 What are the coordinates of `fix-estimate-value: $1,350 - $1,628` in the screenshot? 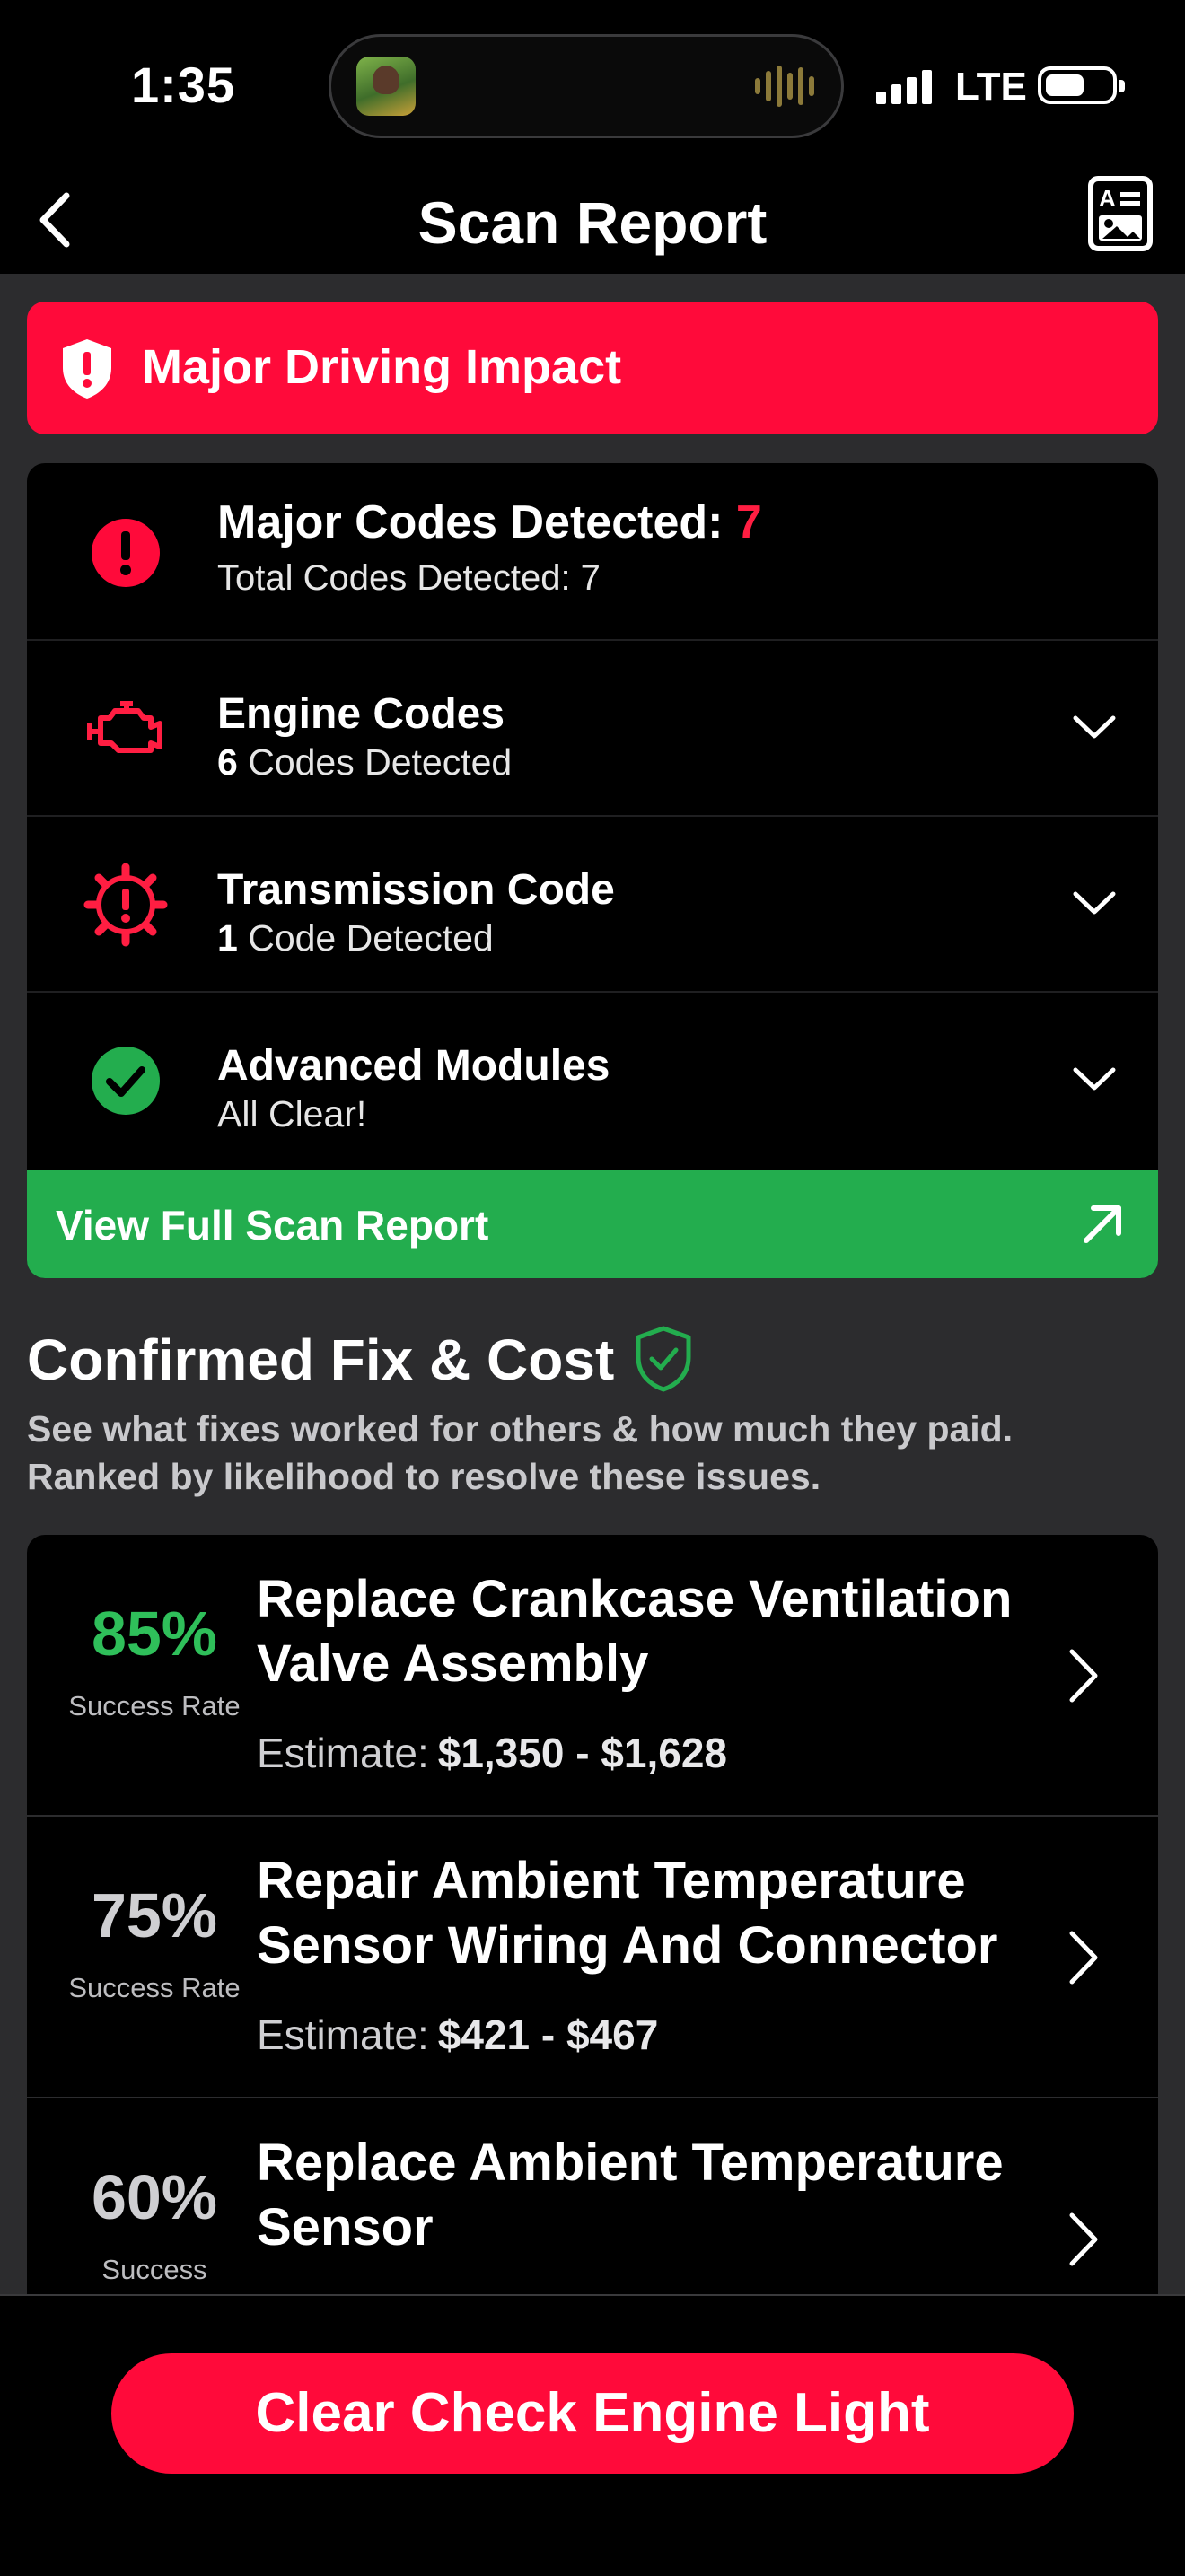 It's located at (582, 1753).